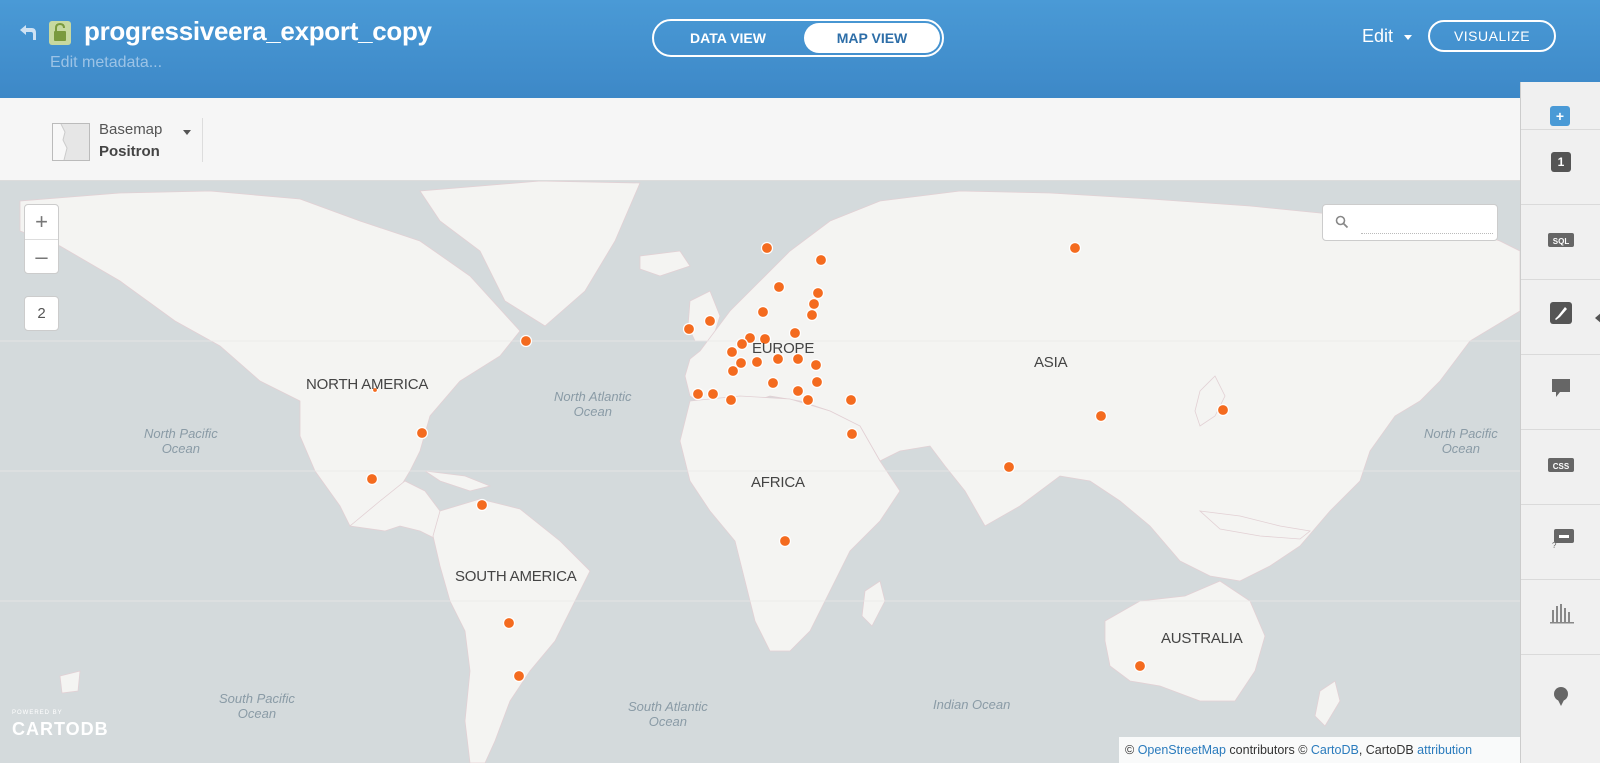  I want to click on visualize-button: VISUALIZE, so click(1492, 36).